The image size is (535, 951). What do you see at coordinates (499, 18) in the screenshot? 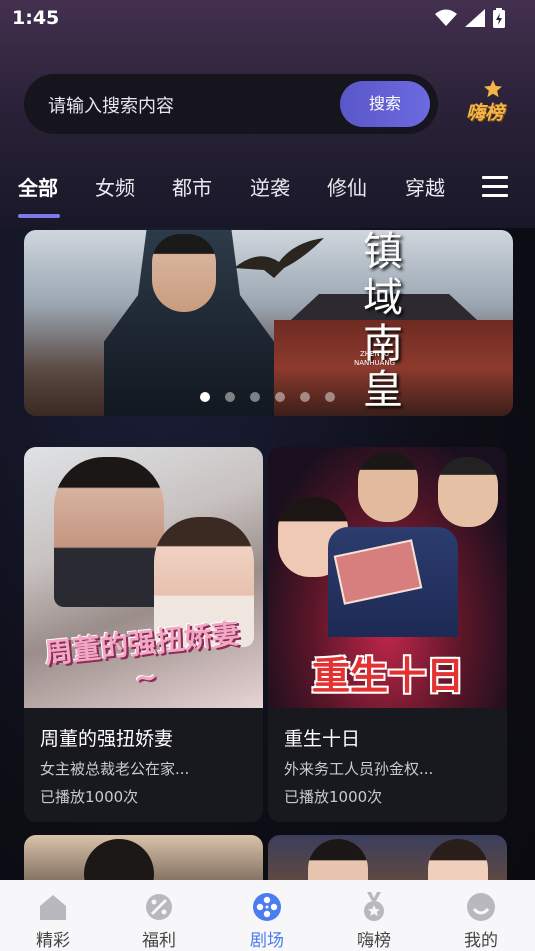
I see `battery-icon` at bounding box center [499, 18].